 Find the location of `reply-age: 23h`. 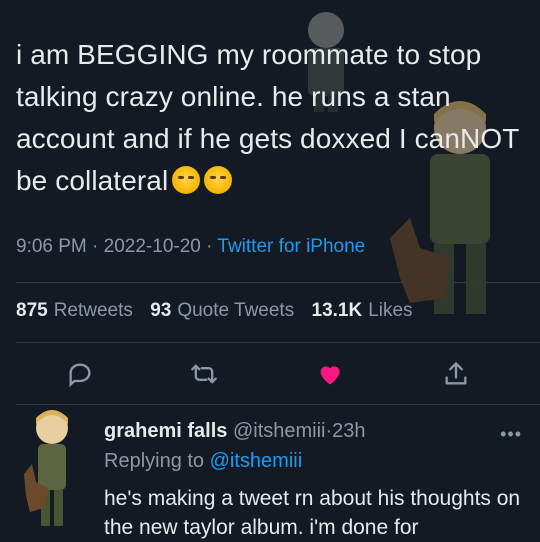

reply-age: 23h is located at coordinates (348, 431).